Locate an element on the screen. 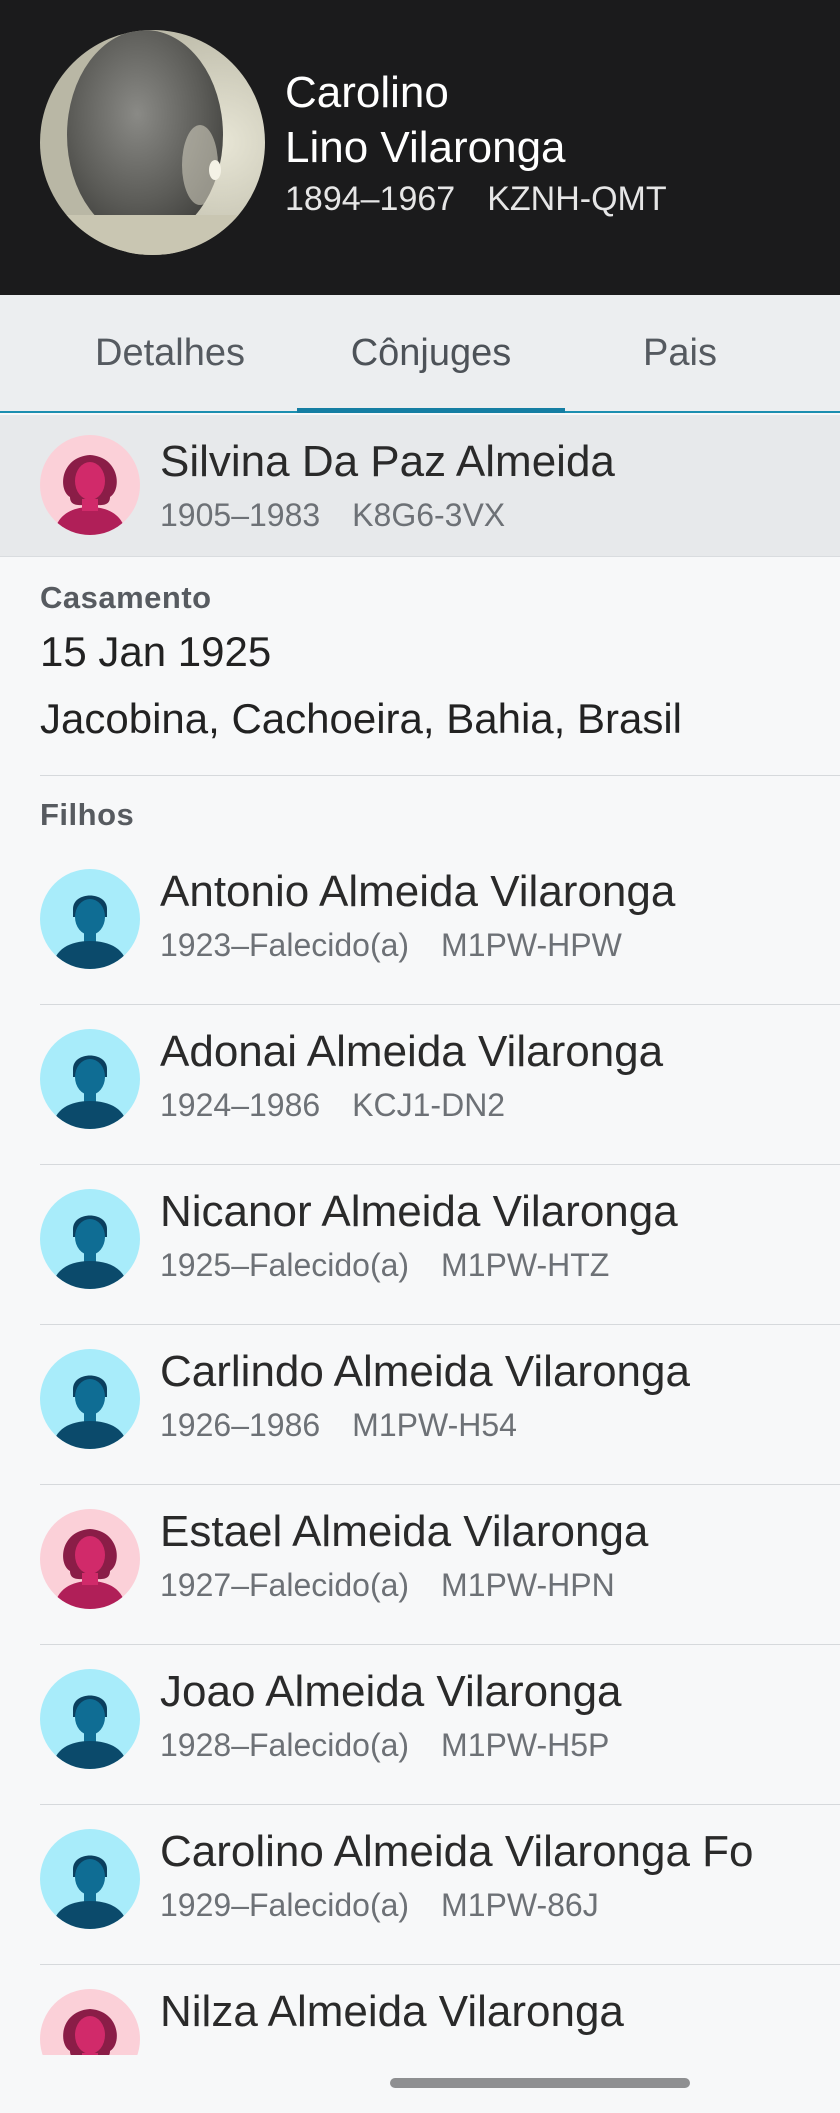 The width and height of the screenshot is (840, 2113). marriage-place: Jacobina, Cachoeira, Bahia, Brasil is located at coordinates (361, 718).